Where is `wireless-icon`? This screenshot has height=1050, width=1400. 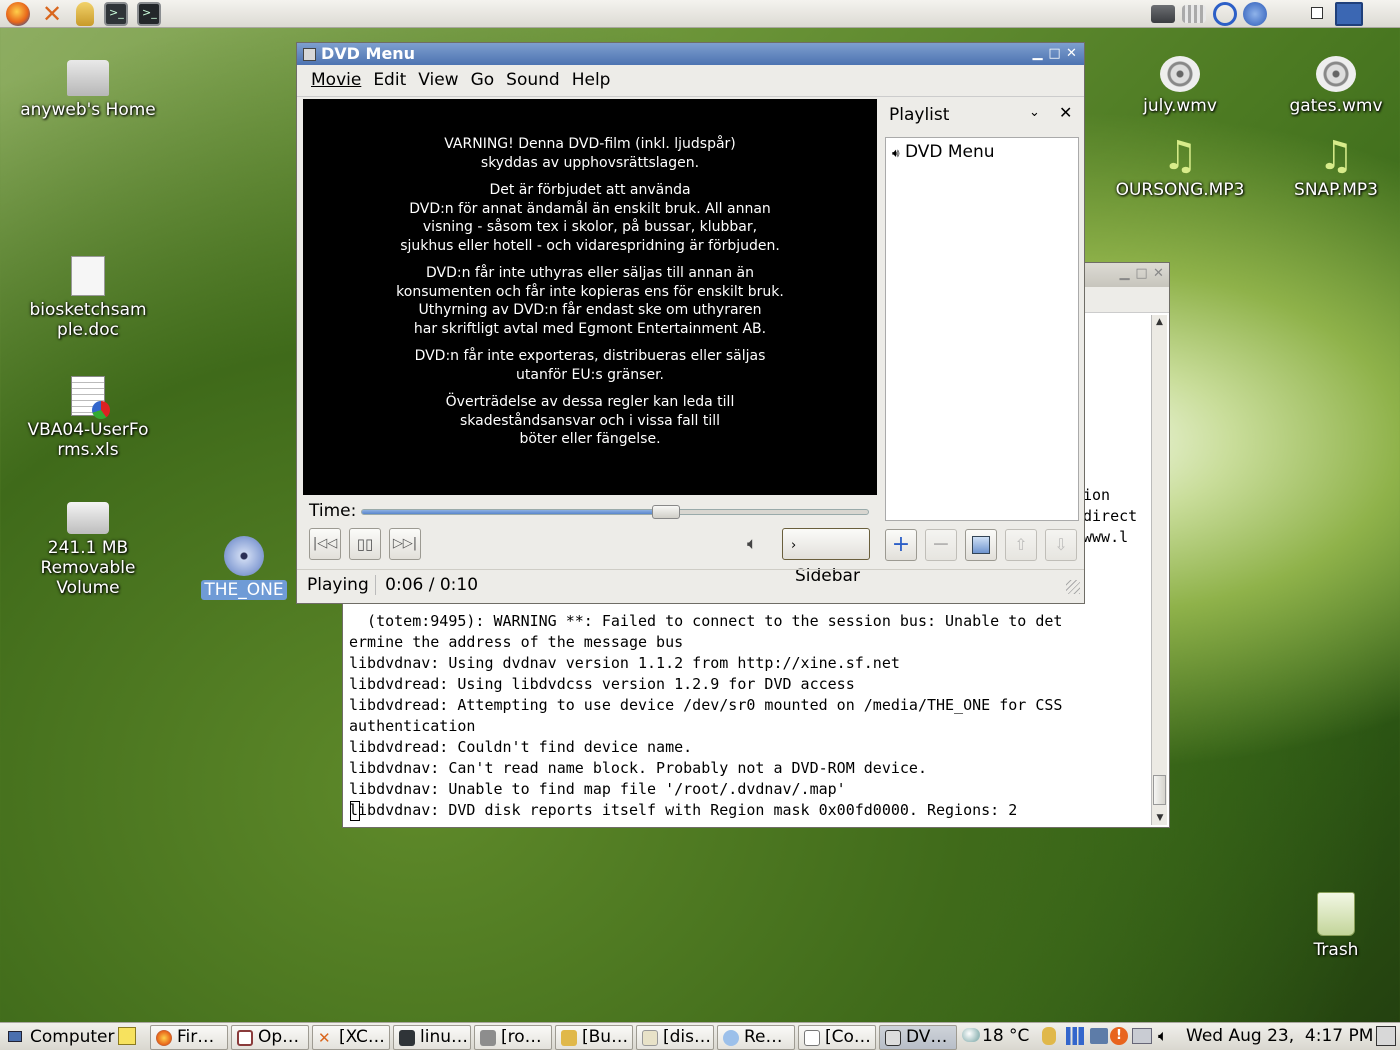
wireless-icon is located at coordinates (1225, 14).